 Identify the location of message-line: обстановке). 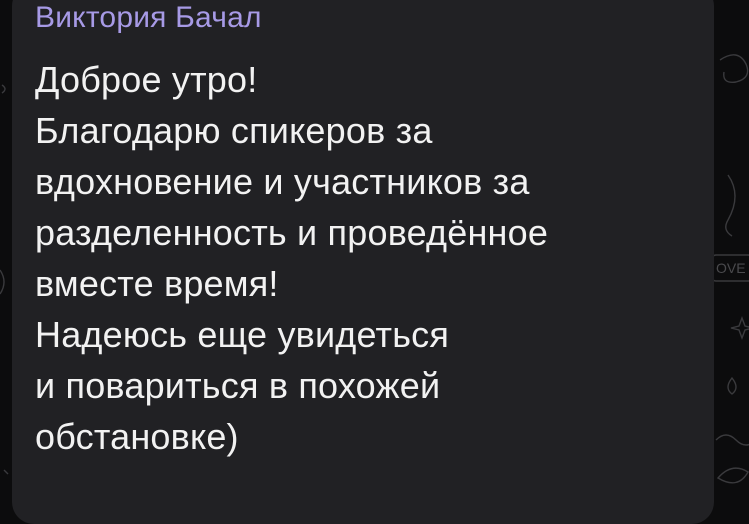
(137, 436).